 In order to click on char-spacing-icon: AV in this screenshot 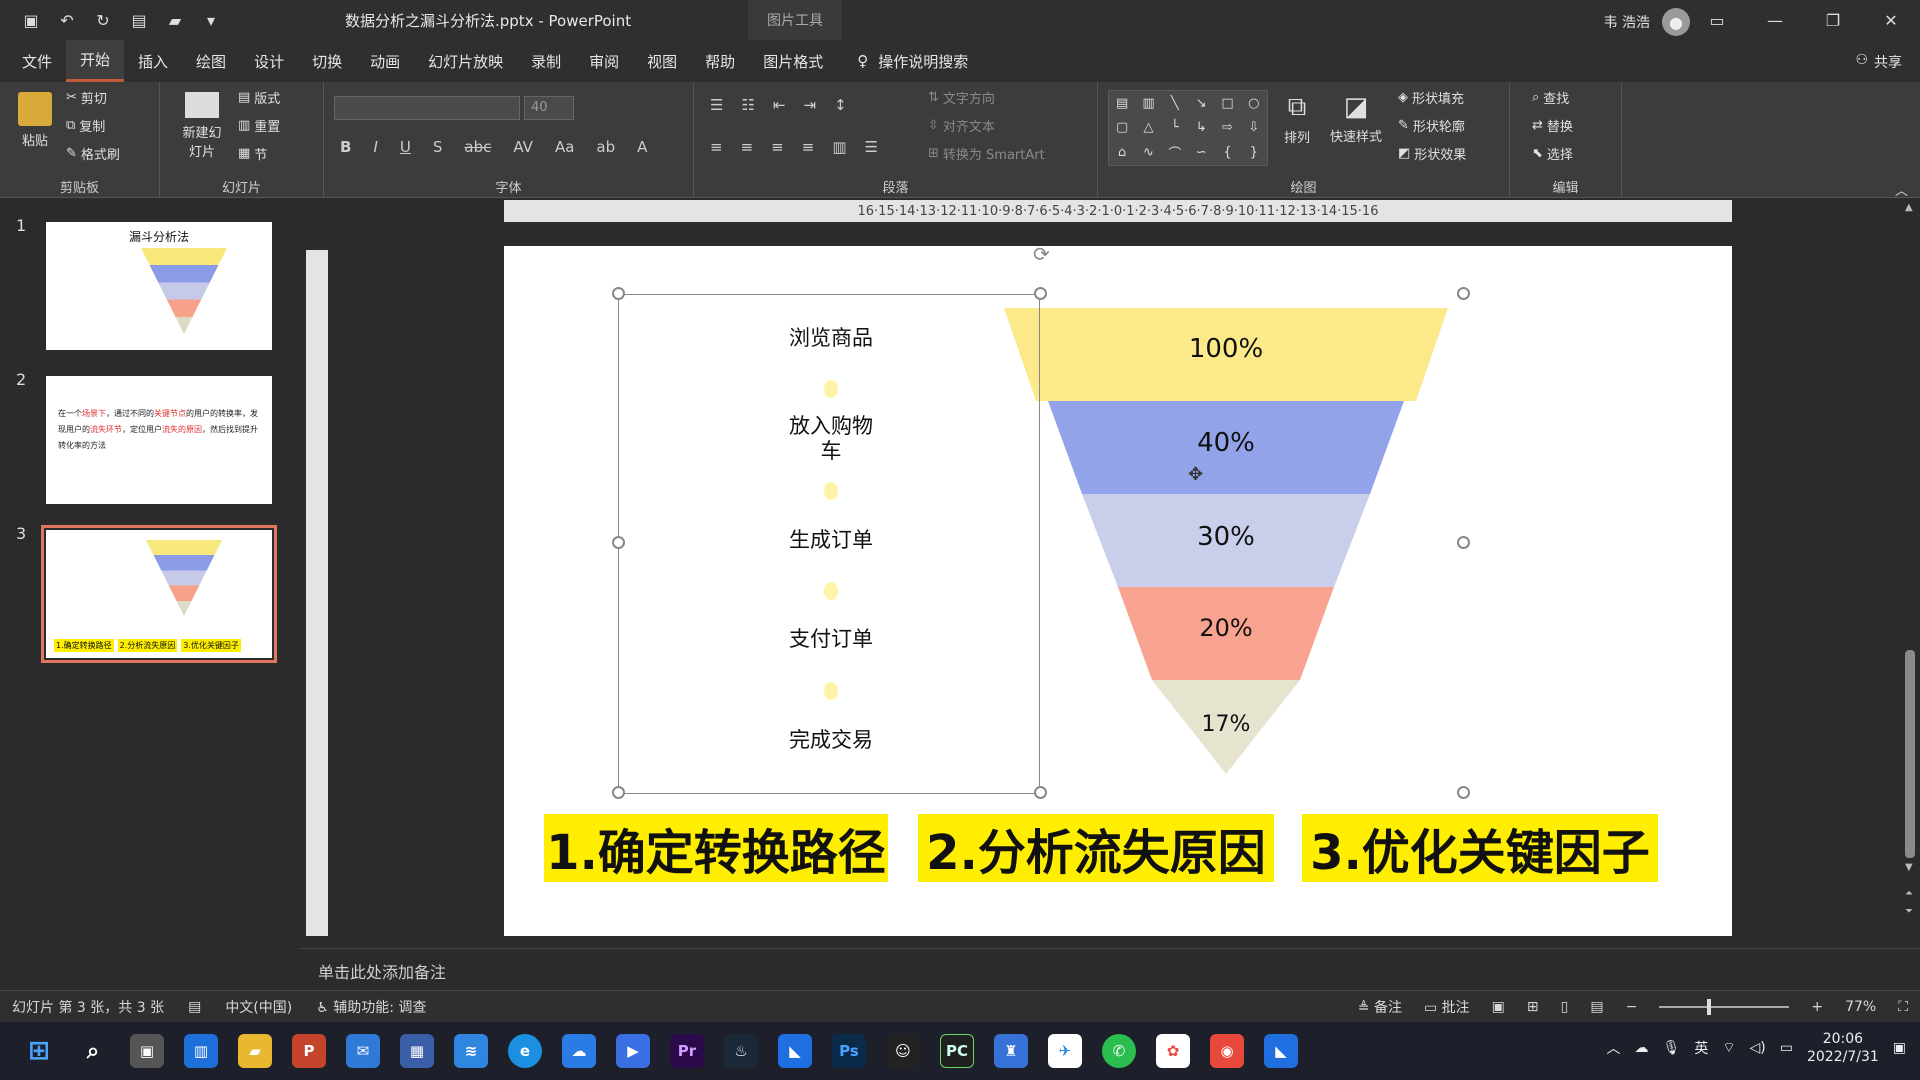, I will do `click(523, 147)`.